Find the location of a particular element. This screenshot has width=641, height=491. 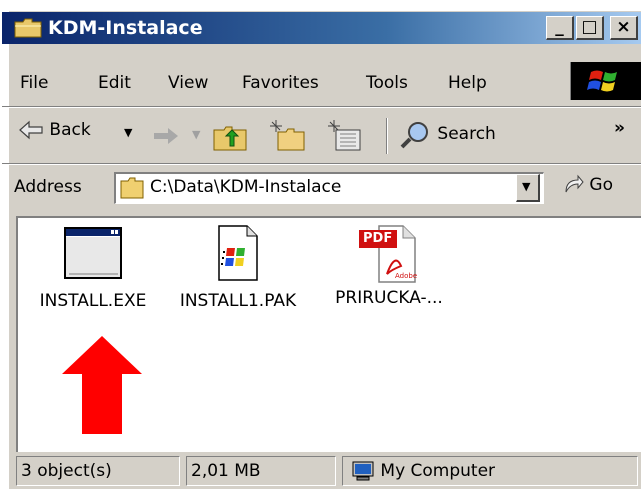

go-button: Go is located at coordinates (587, 189).